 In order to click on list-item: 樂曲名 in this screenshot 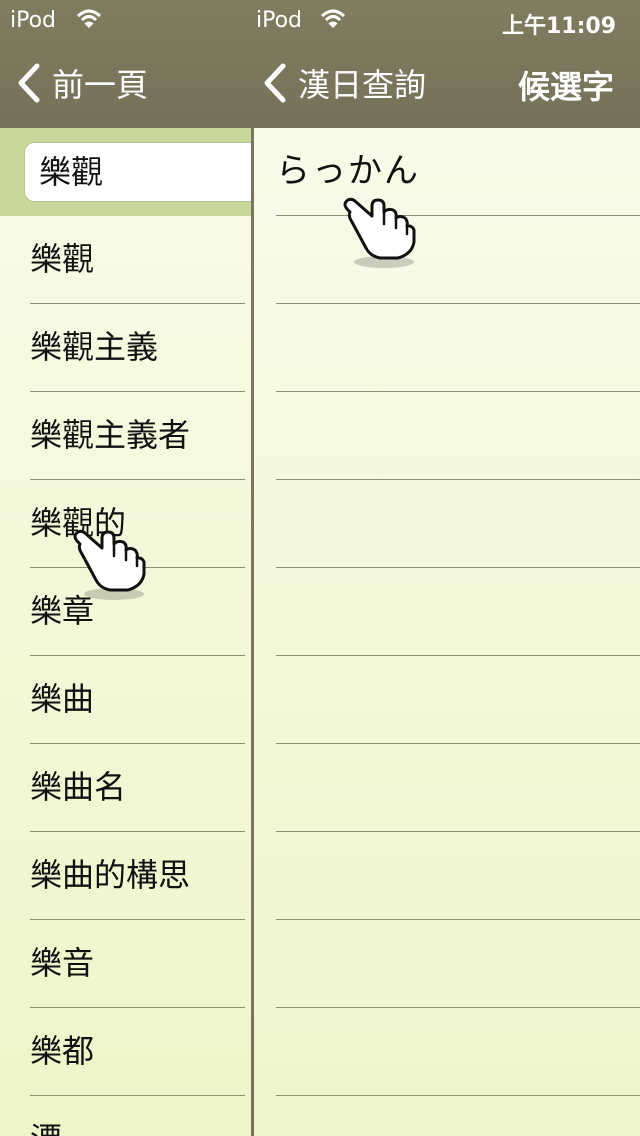, I will do `click(137, 788)`.